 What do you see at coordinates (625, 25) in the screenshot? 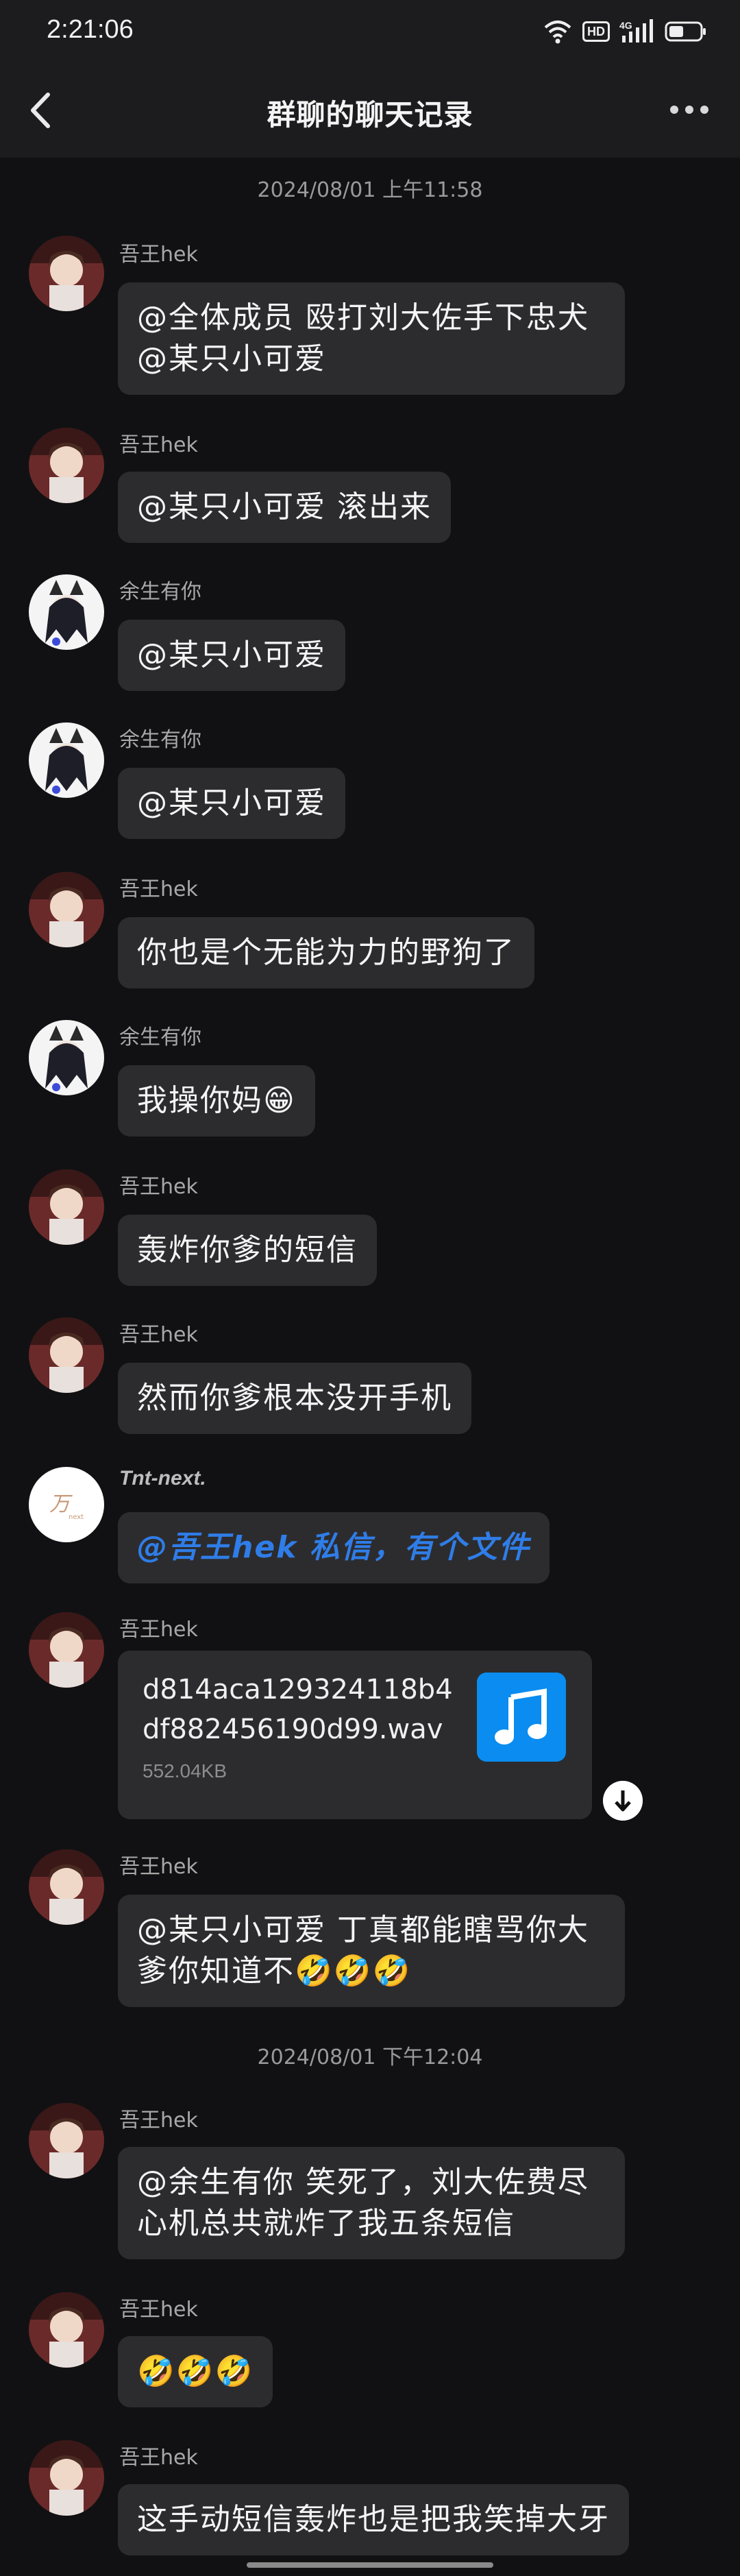
I see `svg-text: 4G` at bounding box center [625, 25].